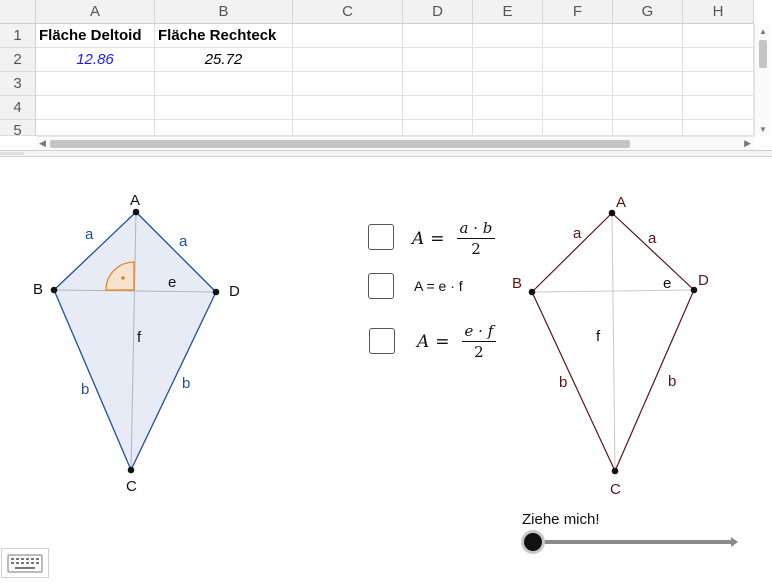 This screenshot has width=772, height=588. Describe the element at coordinates (653, 251) in the screenshot. I see `right-side-ad` at that location.